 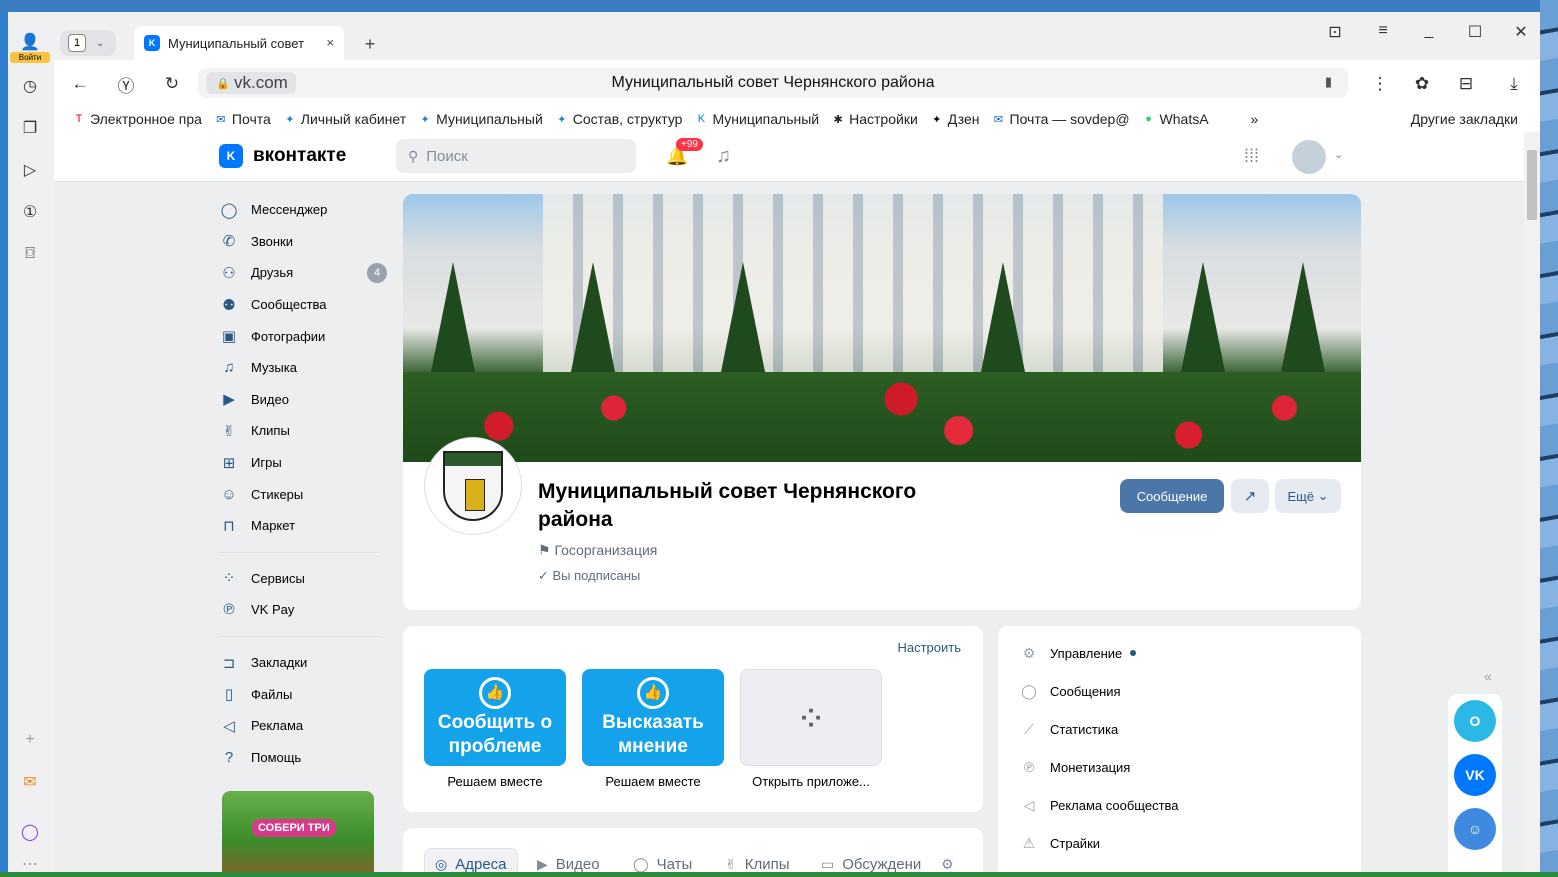 I want to click on menu-item: ℗ VK Pay, so click(x=304, y=610).